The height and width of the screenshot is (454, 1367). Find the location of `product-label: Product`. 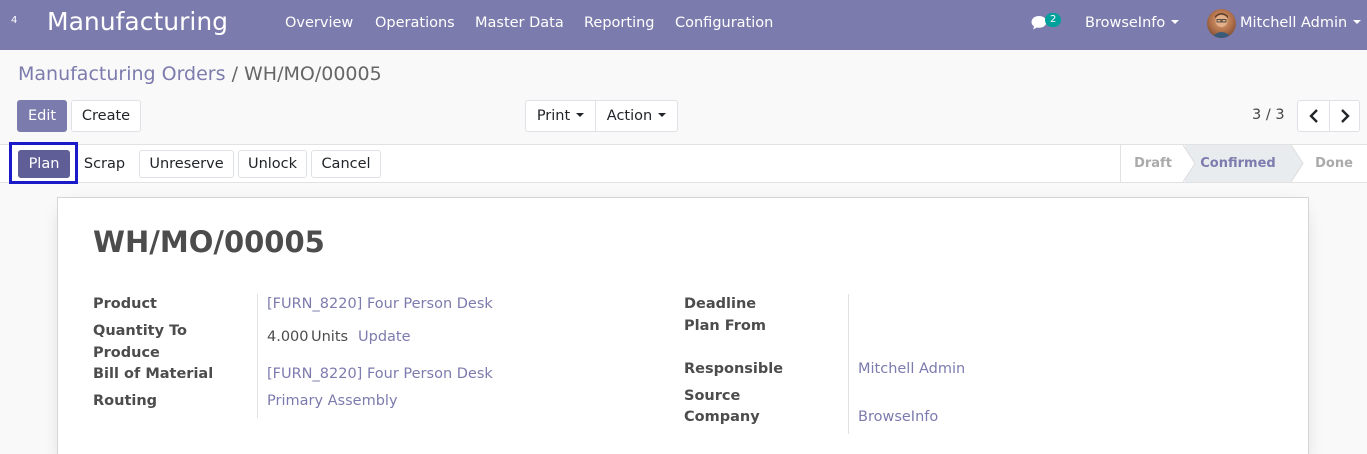

product-label: Product is located at coordinates (125, 304).